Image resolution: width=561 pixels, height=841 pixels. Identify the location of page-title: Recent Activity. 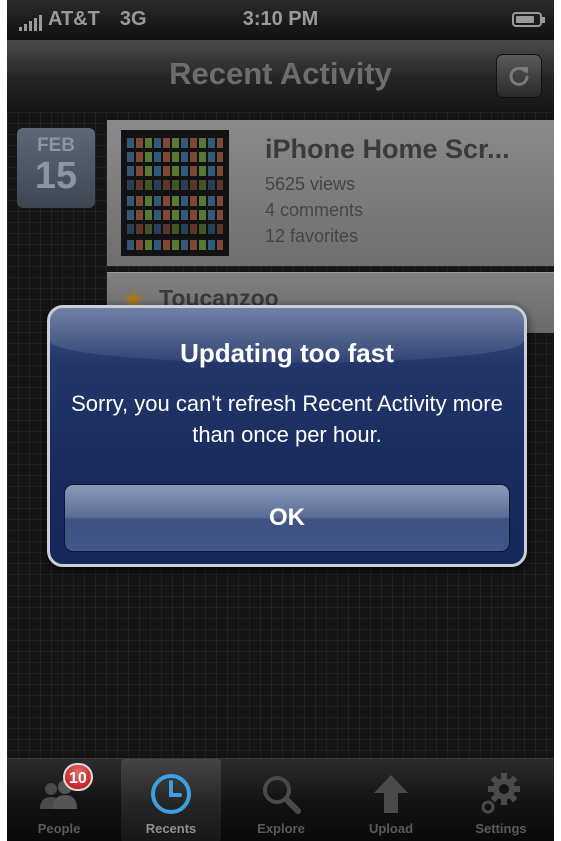
(280, 73).